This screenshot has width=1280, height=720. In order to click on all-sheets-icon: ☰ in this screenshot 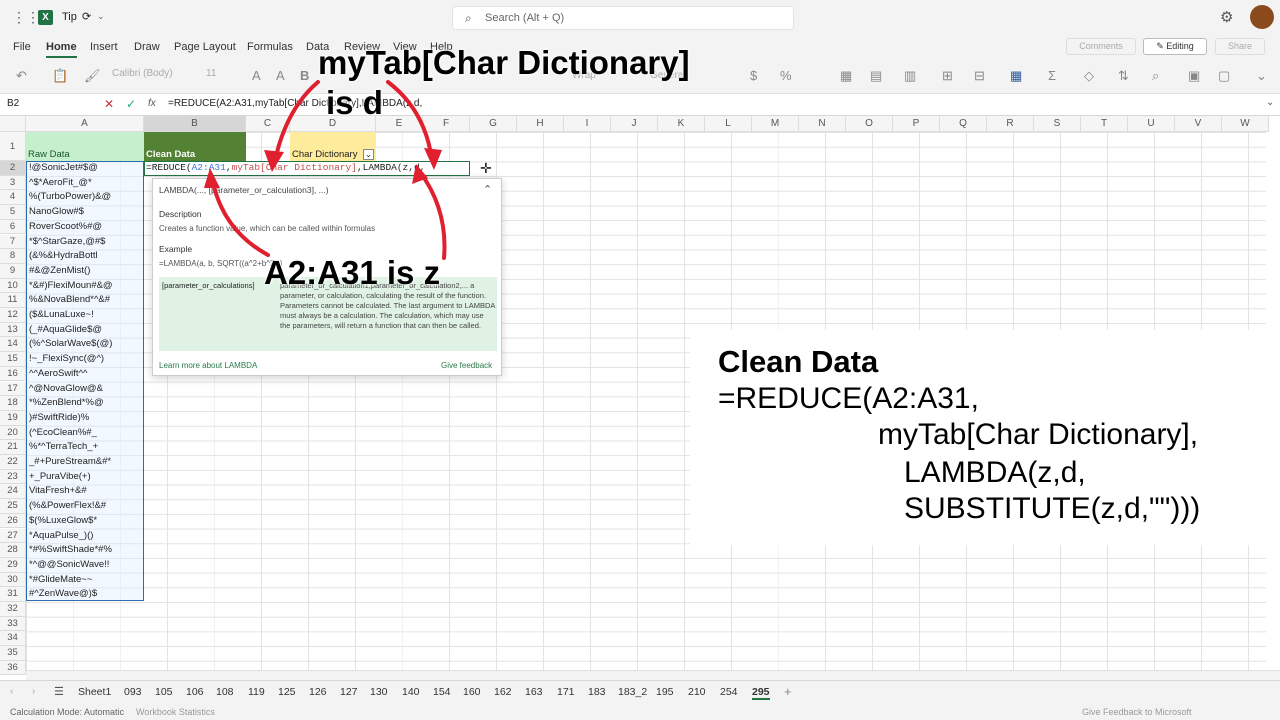, I will do `click(59, 691)`.